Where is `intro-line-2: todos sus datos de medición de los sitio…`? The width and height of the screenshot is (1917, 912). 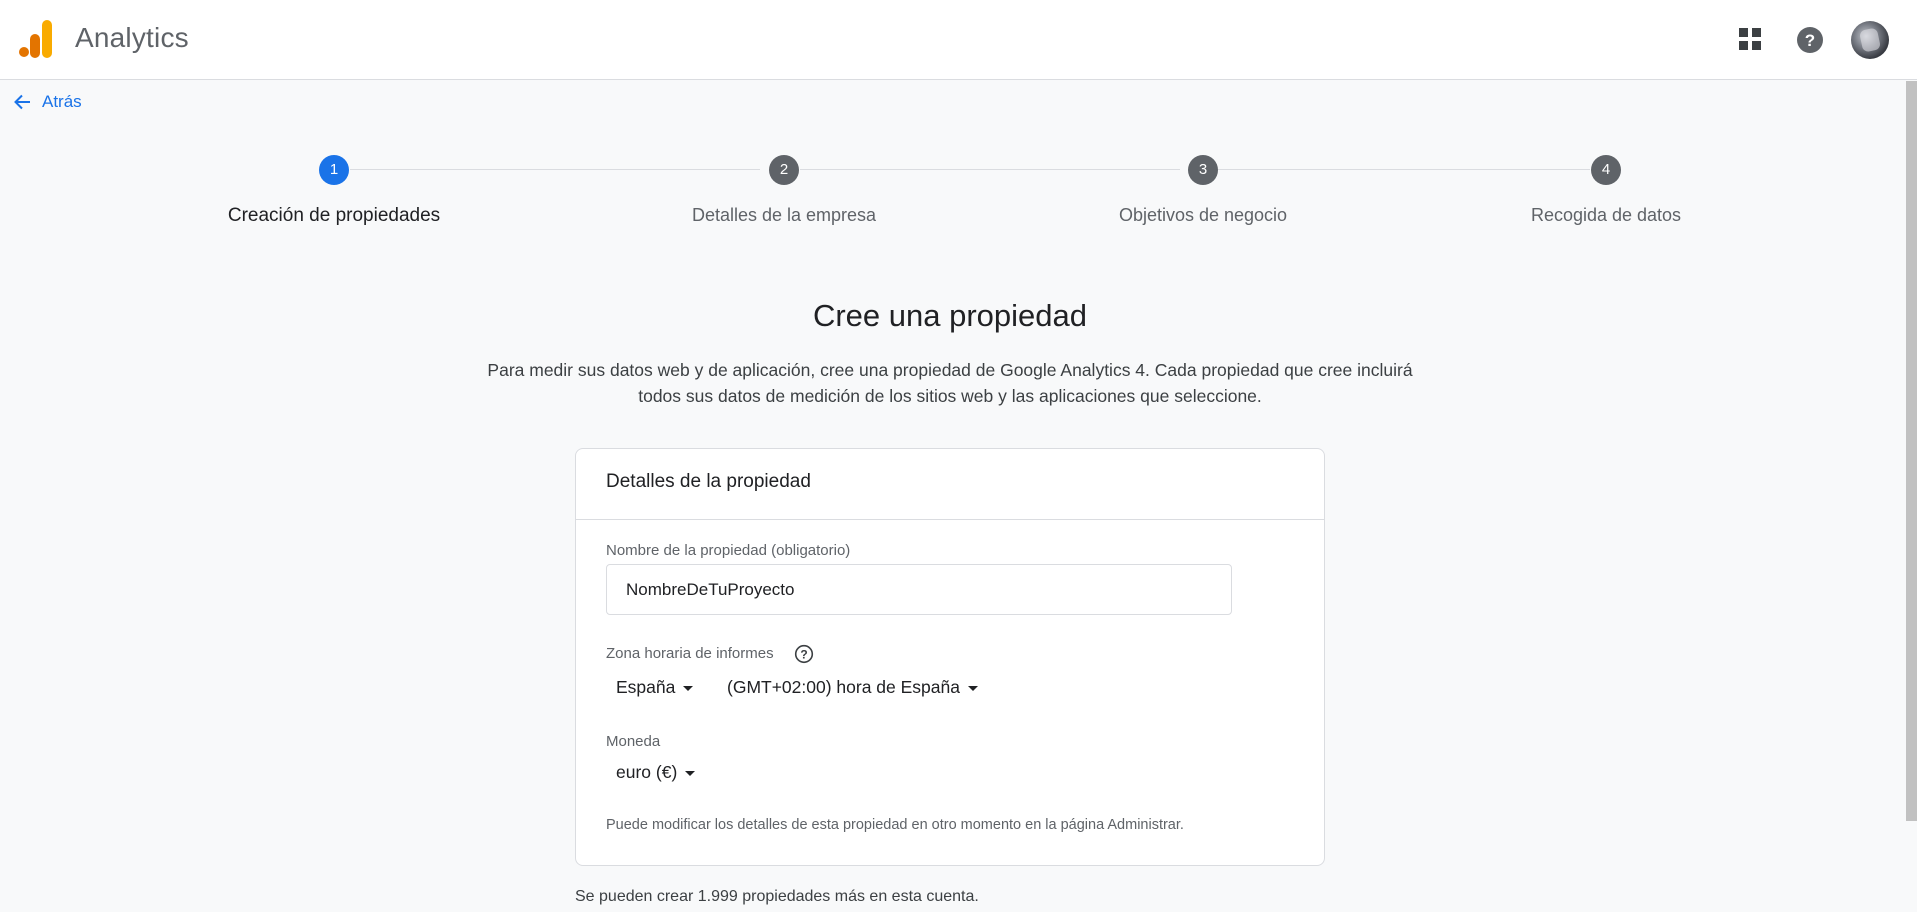
intro-line-2: todos sus datos de medición de los sitio… is located at coordinates (950, 396).